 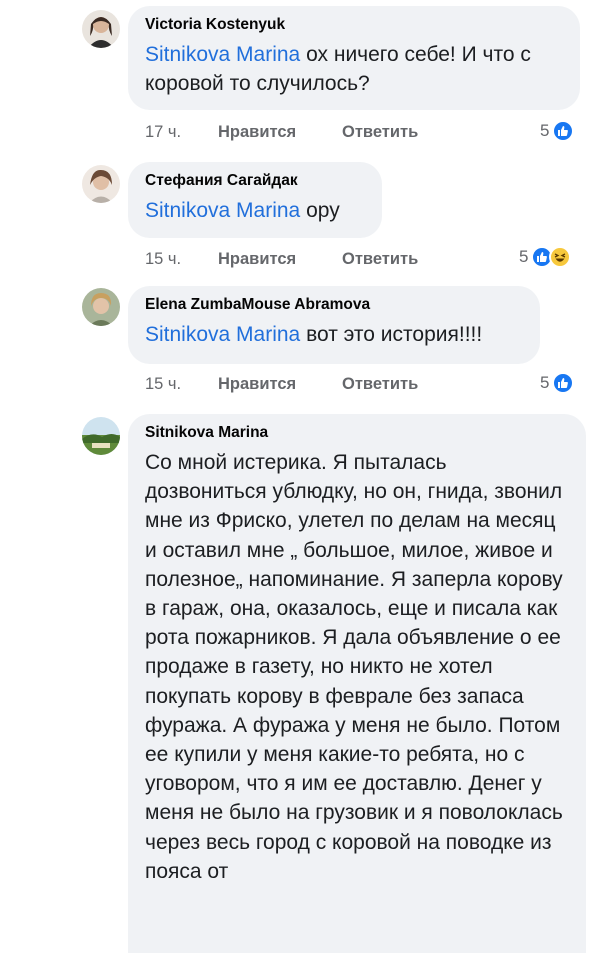 I want to click on comment-text: Sitnikova Marina ору, so click(x=255, y=210).